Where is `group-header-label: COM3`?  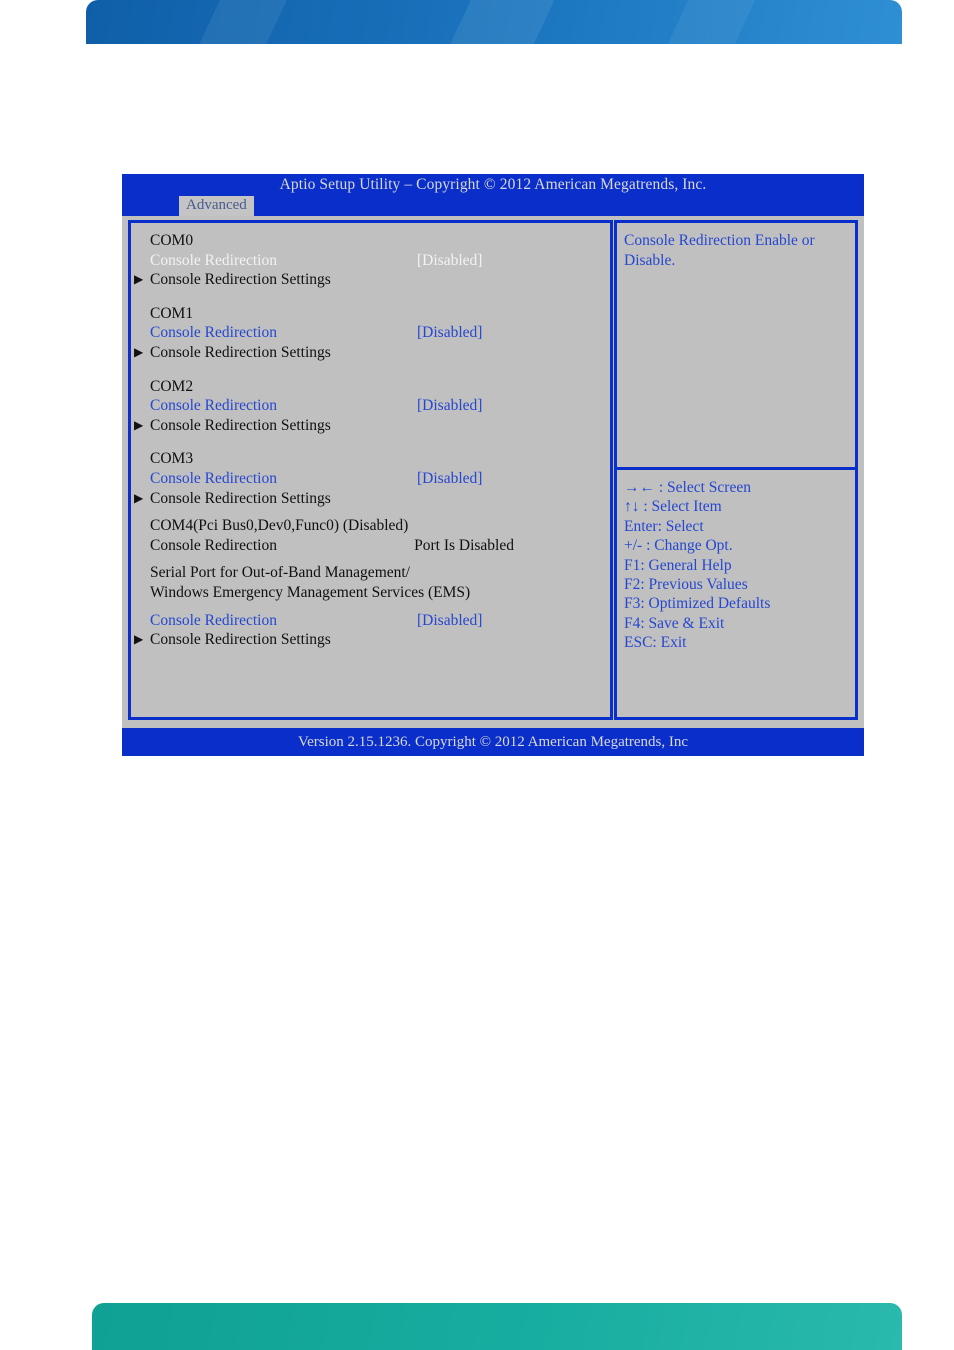 group-header-label: COM3 is located at coordinates (172, 459).